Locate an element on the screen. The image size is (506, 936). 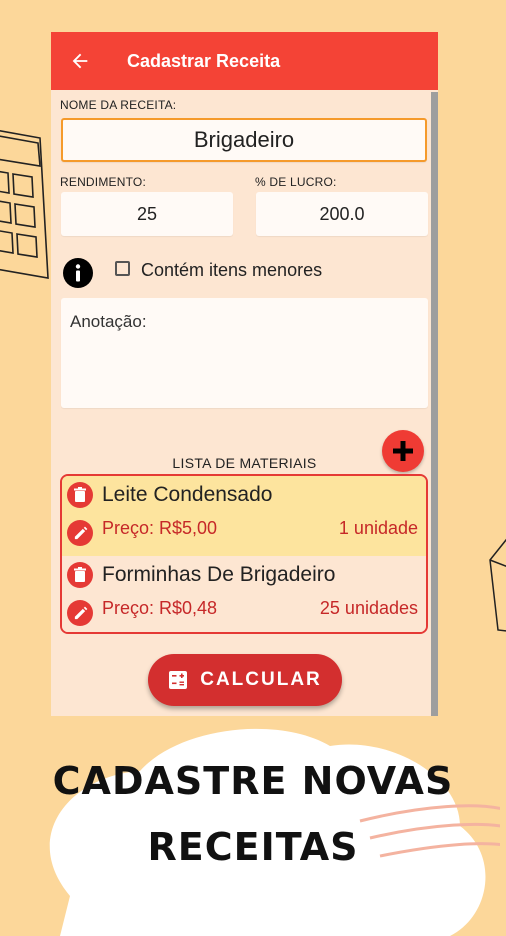
yield-input: 25 is located at coordinates (147, 214).